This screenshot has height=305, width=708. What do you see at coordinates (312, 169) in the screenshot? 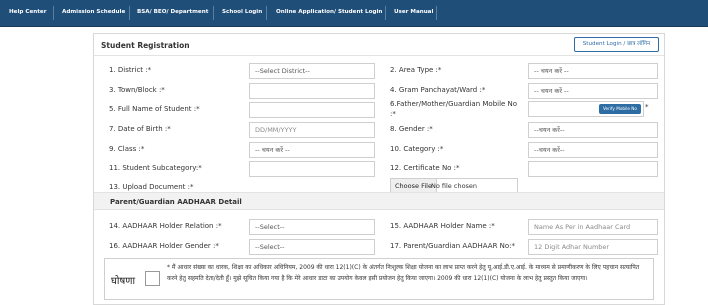
I see `subcategory-select` at bounding box center [312, 169].